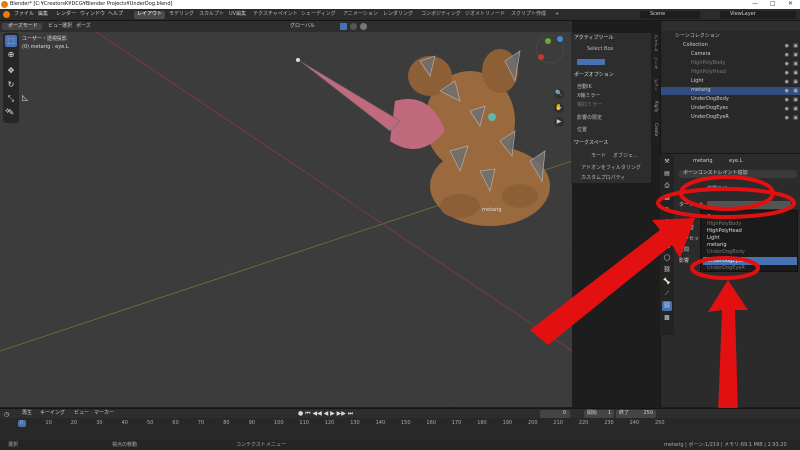 Image resolution: width=800 pixels, height=450 pixels. What do you see at coordinates (713, 238) in the screenshot?
I see `dropdown-item-light: Light` at bounding box center [713, 238].